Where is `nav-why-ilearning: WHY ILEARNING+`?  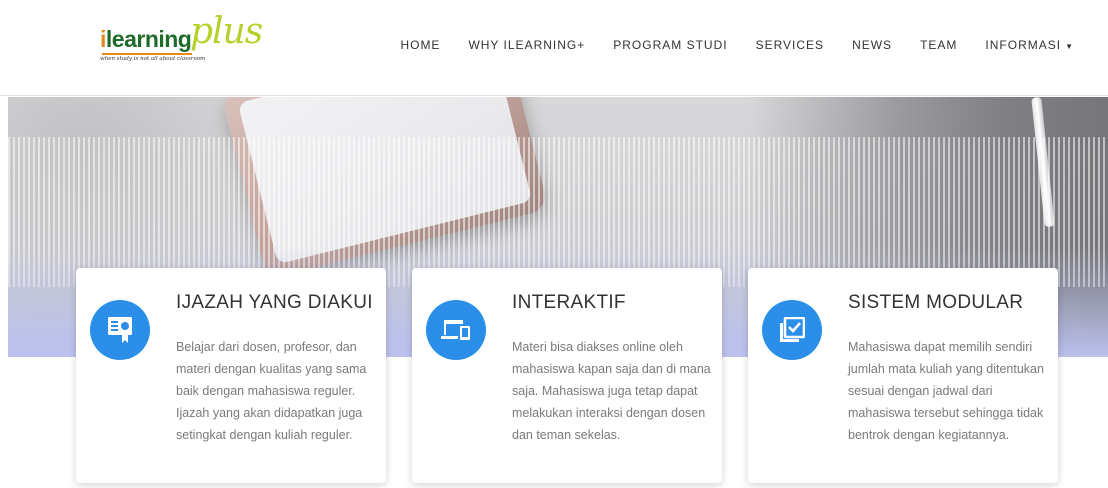
nav-why-ilearning: WHY ILEARNING+ is located at coordinates (526, 45).